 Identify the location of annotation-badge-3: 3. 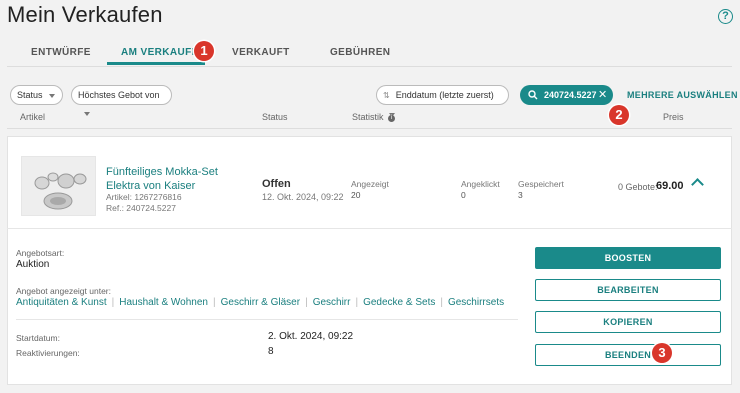
(662, 353).